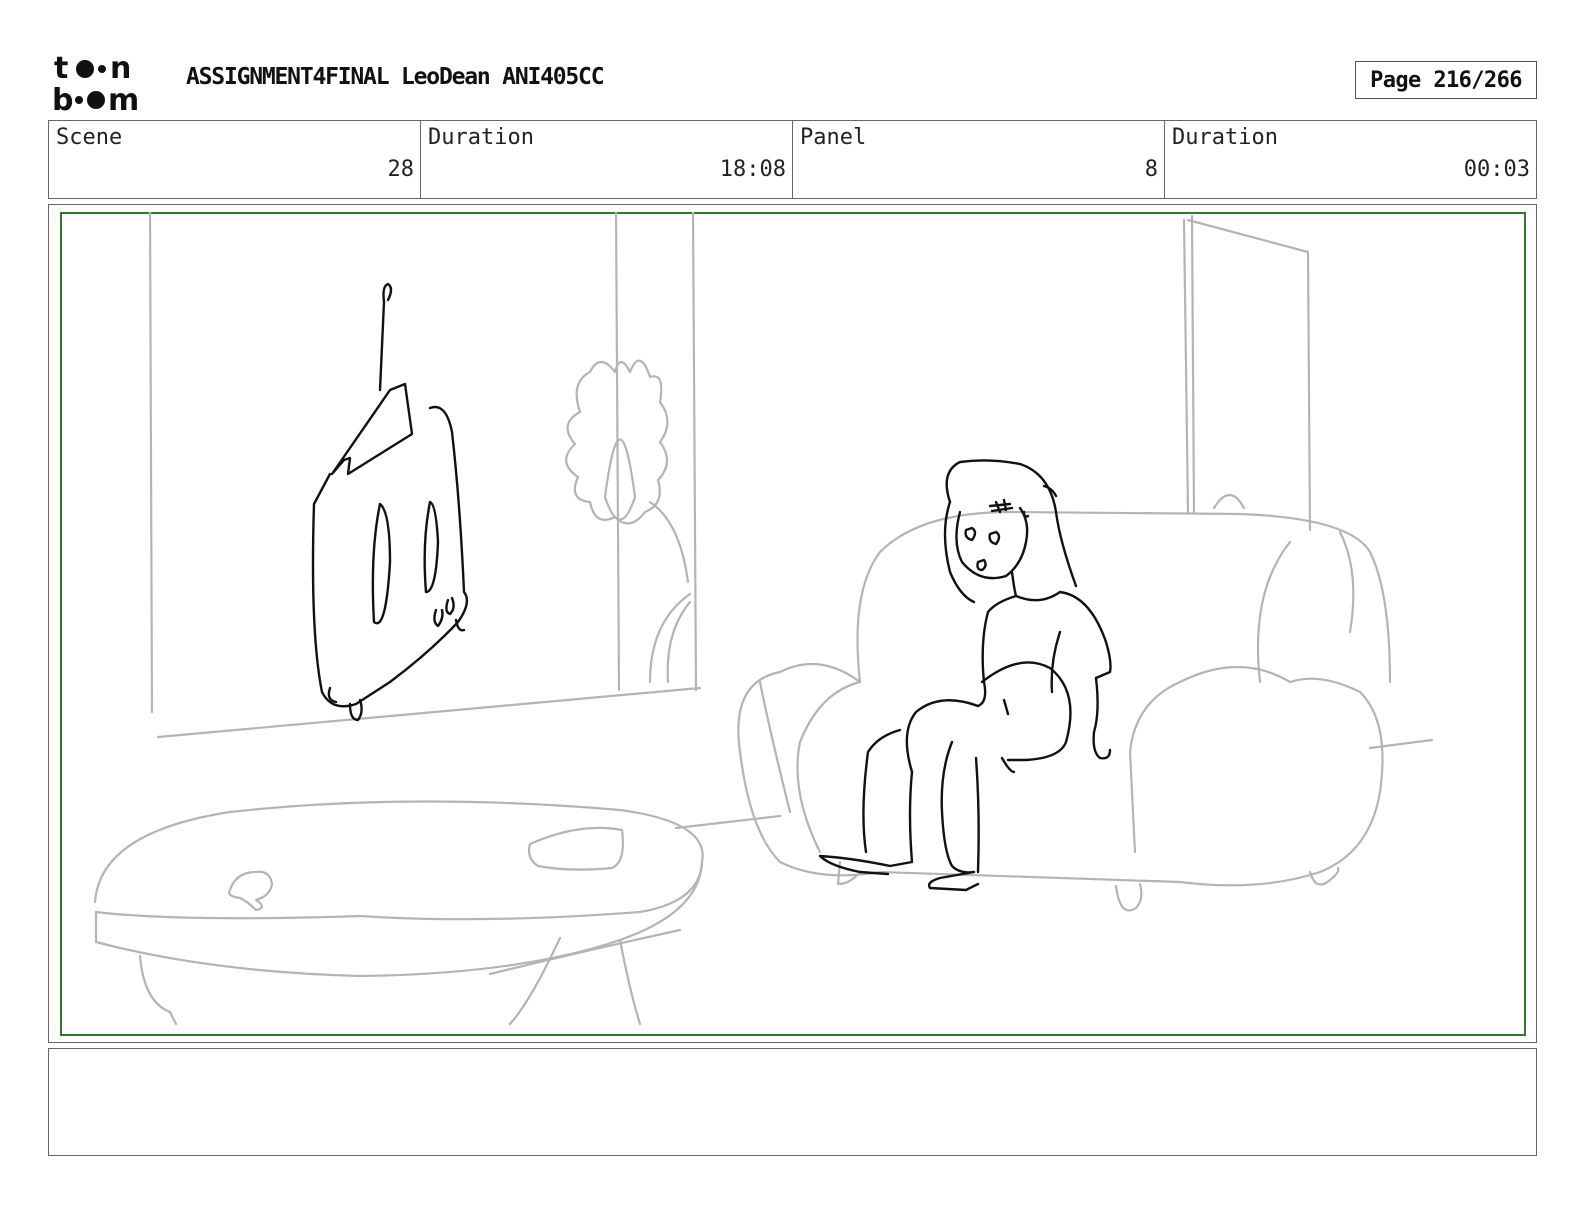 The image size is (1584, 1224). I want to click on scene-duration-label: Duration, so click(481, 137).